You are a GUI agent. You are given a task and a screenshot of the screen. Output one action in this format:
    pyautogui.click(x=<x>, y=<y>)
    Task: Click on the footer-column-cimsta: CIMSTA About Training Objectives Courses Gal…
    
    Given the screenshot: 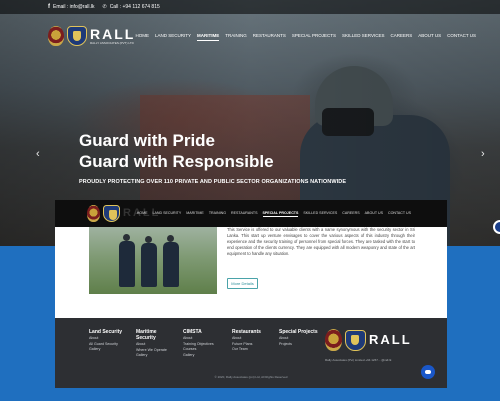 What is the action you would take?
    pyautogui.click(x=203, y=343)
    